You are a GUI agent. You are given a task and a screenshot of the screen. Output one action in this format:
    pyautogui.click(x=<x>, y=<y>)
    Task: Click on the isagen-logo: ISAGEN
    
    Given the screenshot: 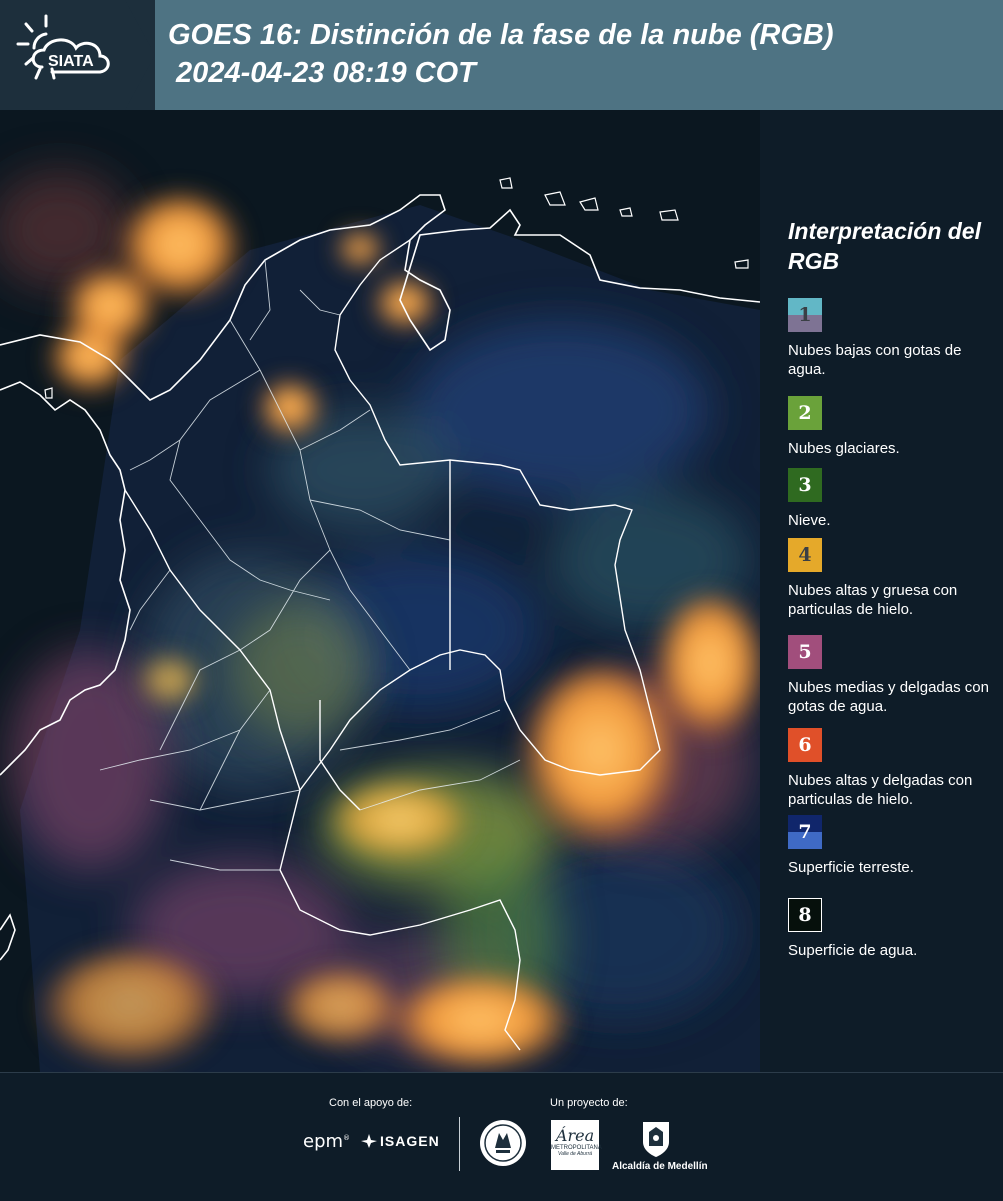 What is the action you would take?
    pyautogui.click(x=400, y=1141)
    